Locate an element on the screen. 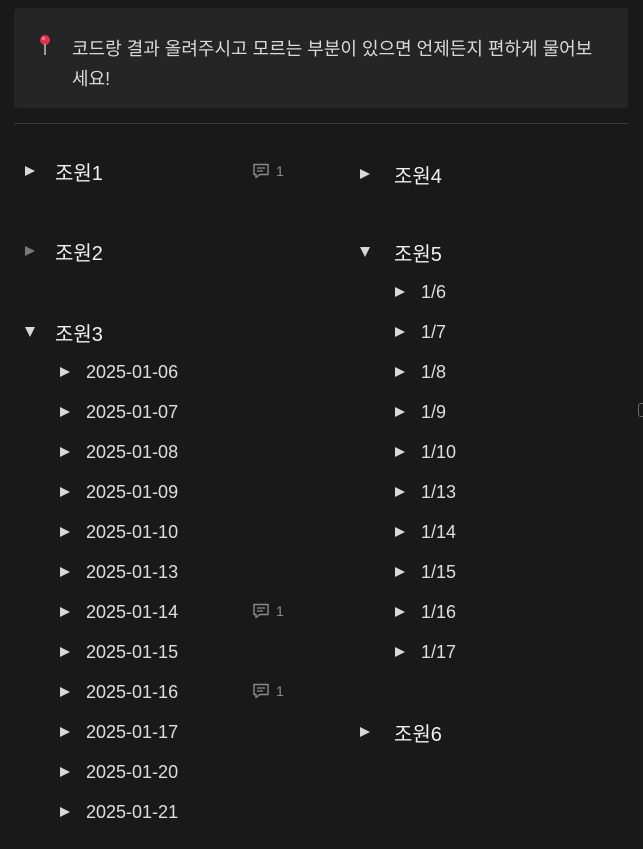 The width and height of the screenshot is (643, 849). toggle-label: 2025-01-15 is located at coordinates (132, 651).